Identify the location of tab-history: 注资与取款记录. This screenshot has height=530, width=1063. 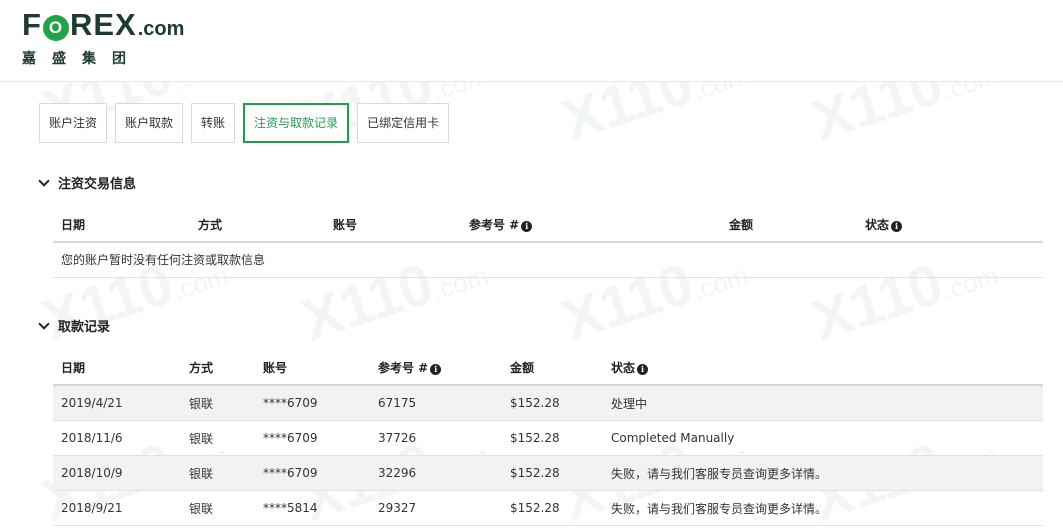
(296, 123).